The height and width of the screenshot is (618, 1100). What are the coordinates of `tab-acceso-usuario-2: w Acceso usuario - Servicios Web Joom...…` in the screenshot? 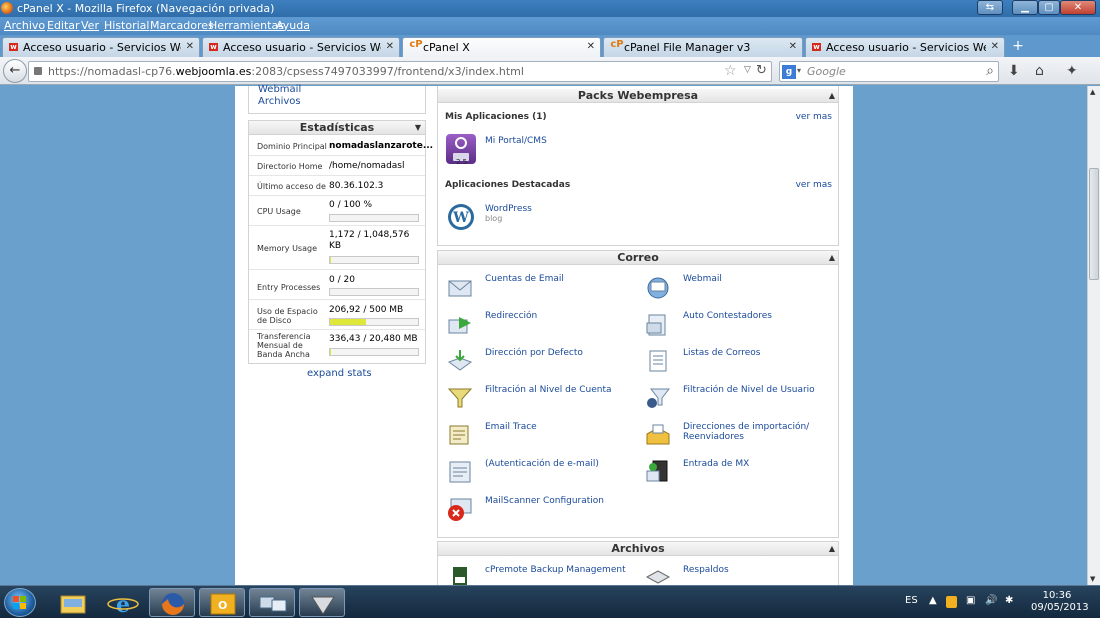 It's located at (301, 47).